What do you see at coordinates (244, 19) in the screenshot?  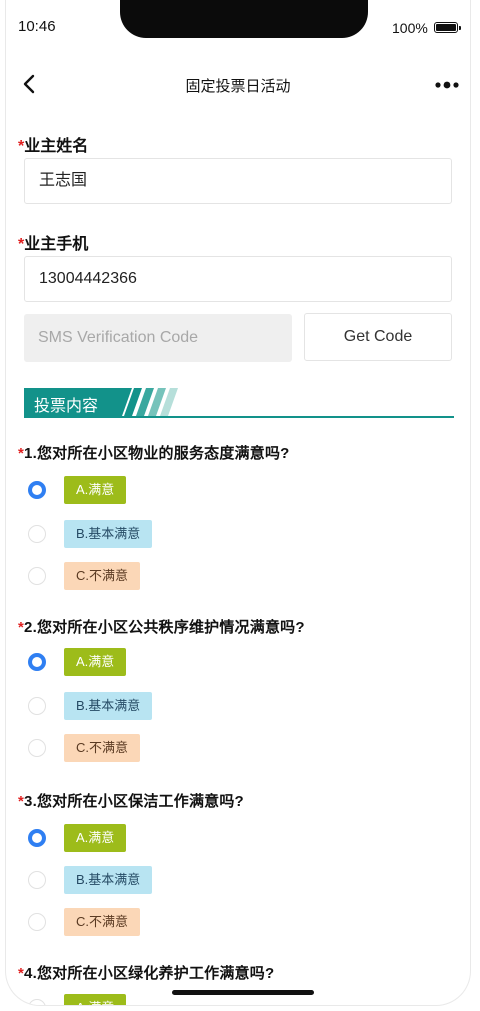 I see `device-notch` at bounding box center [244, 19].